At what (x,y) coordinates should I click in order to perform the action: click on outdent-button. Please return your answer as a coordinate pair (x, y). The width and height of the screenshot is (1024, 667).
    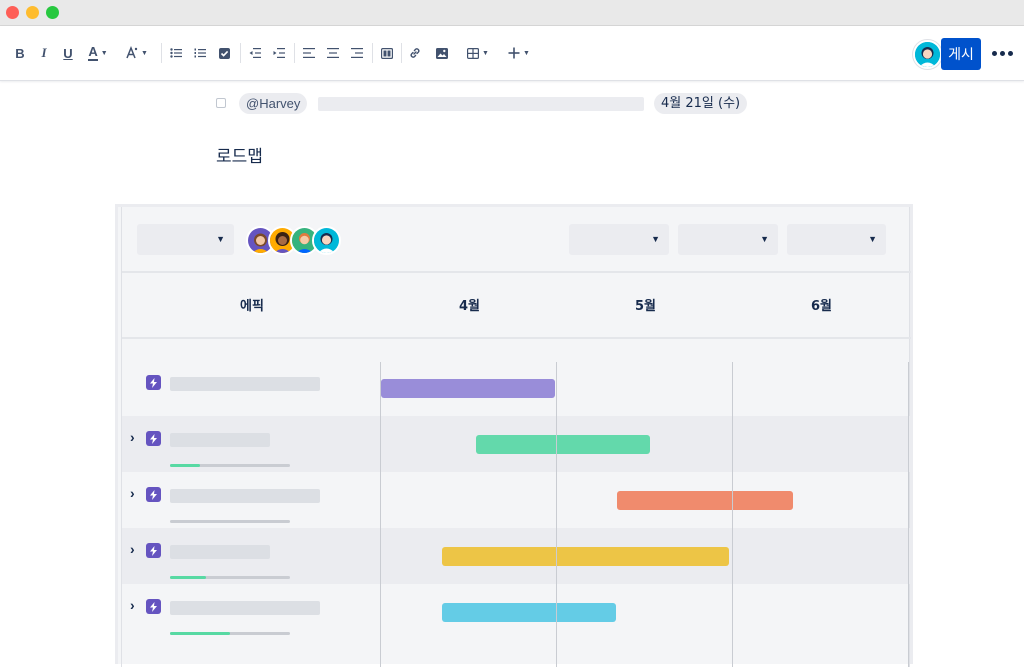
    Looking at the image, I should click on (255, 53).